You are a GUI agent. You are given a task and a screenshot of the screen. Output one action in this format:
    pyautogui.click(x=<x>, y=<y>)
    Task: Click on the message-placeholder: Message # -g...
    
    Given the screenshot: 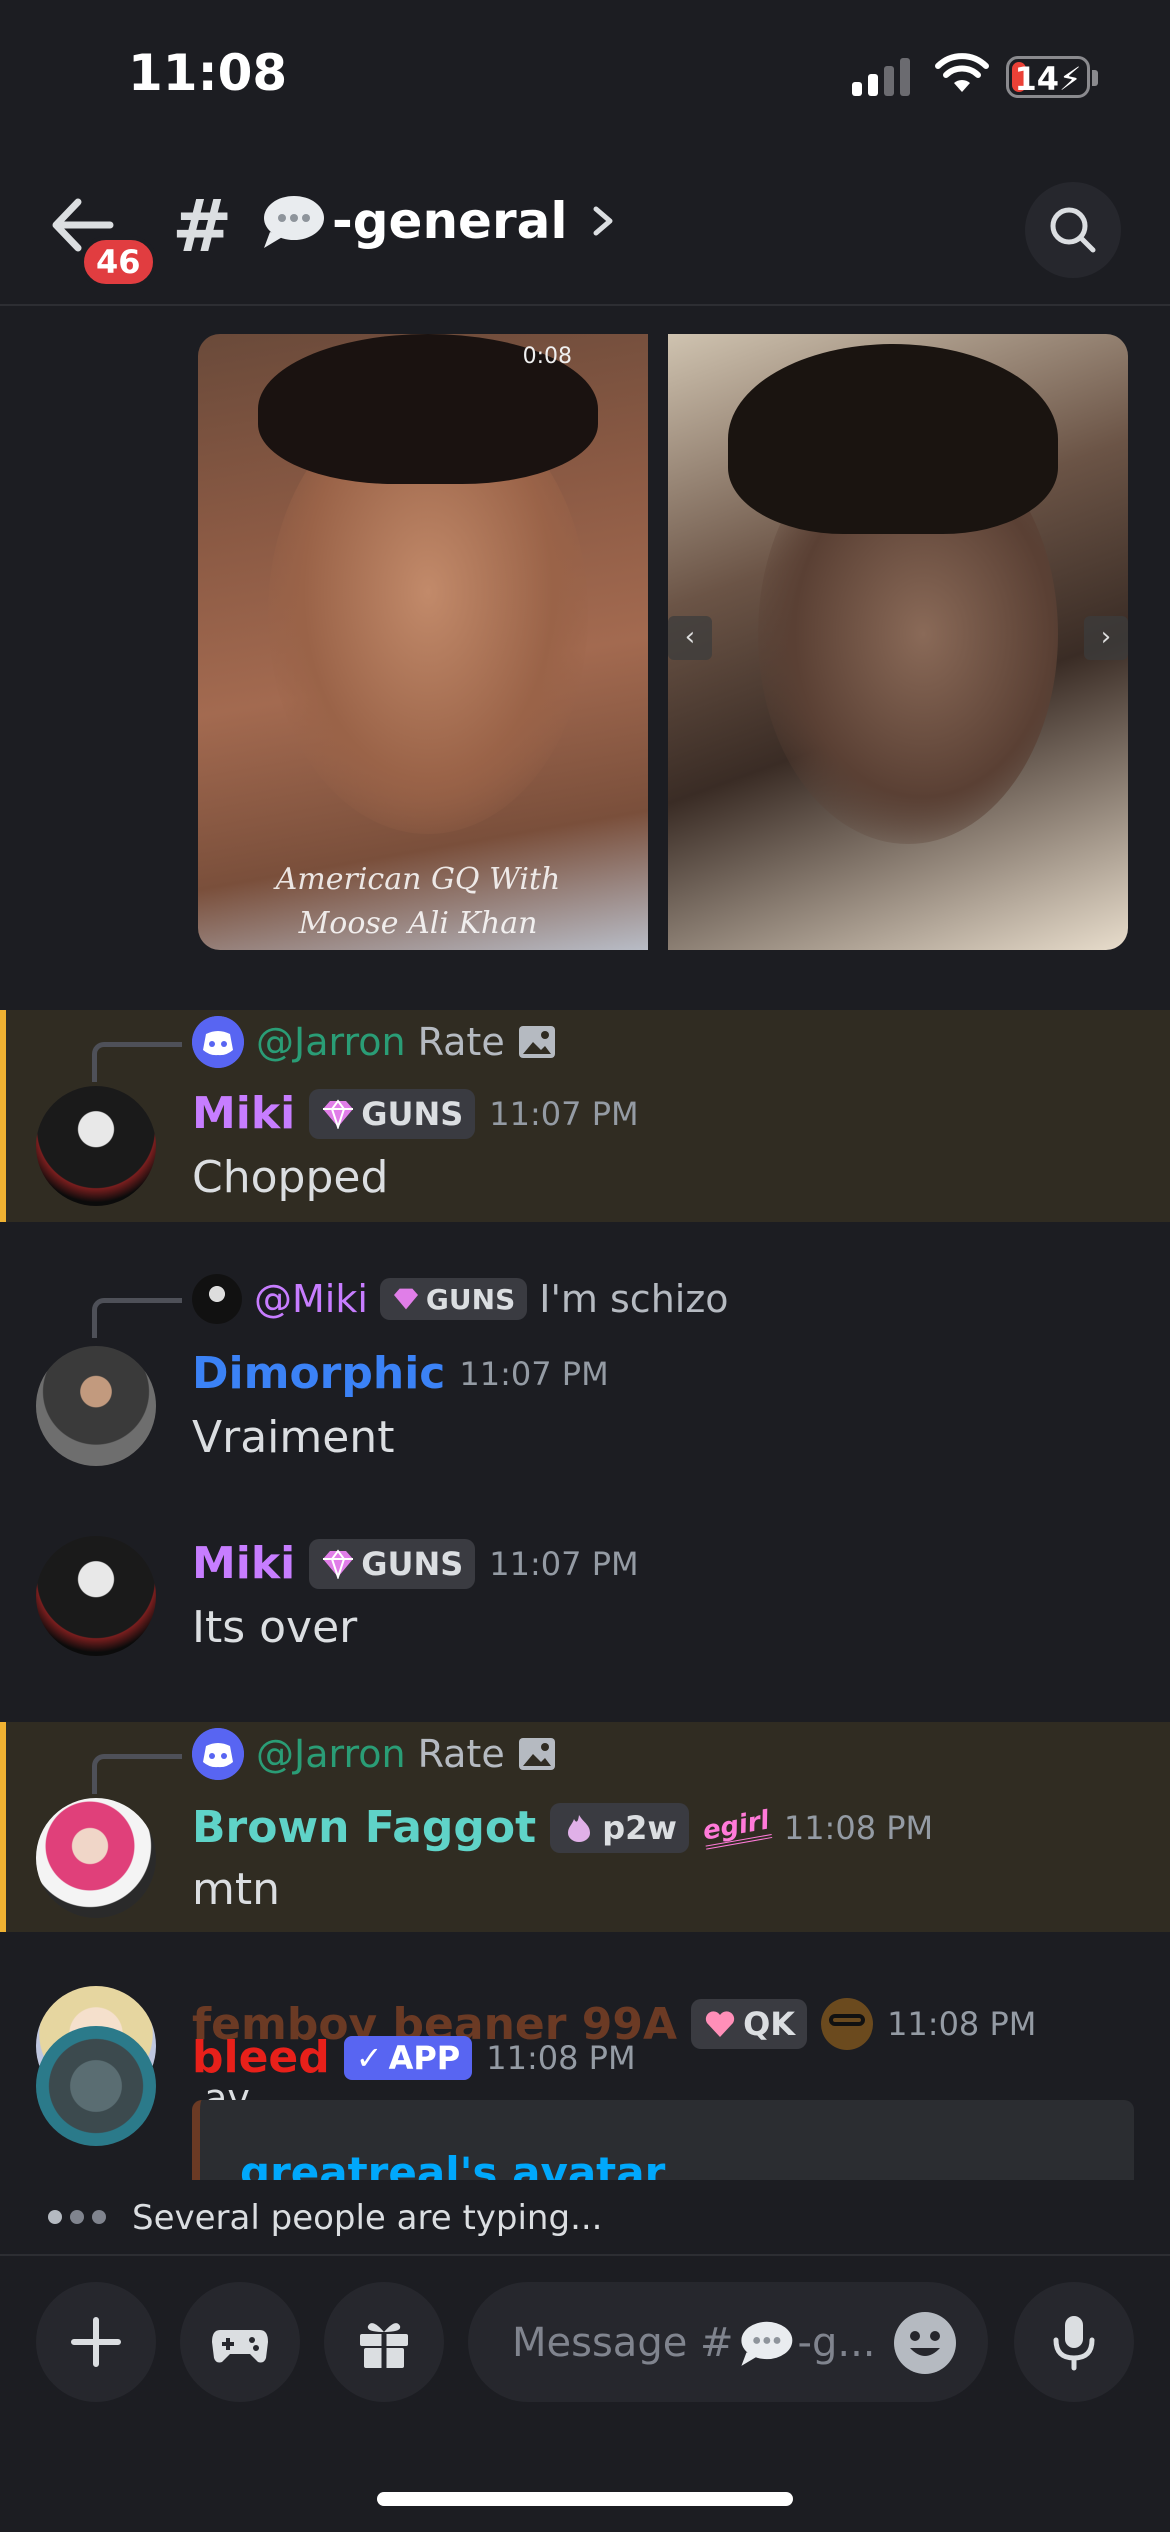 What is the action you would take?
    pyautogui.click(x=694, y=2343)
    